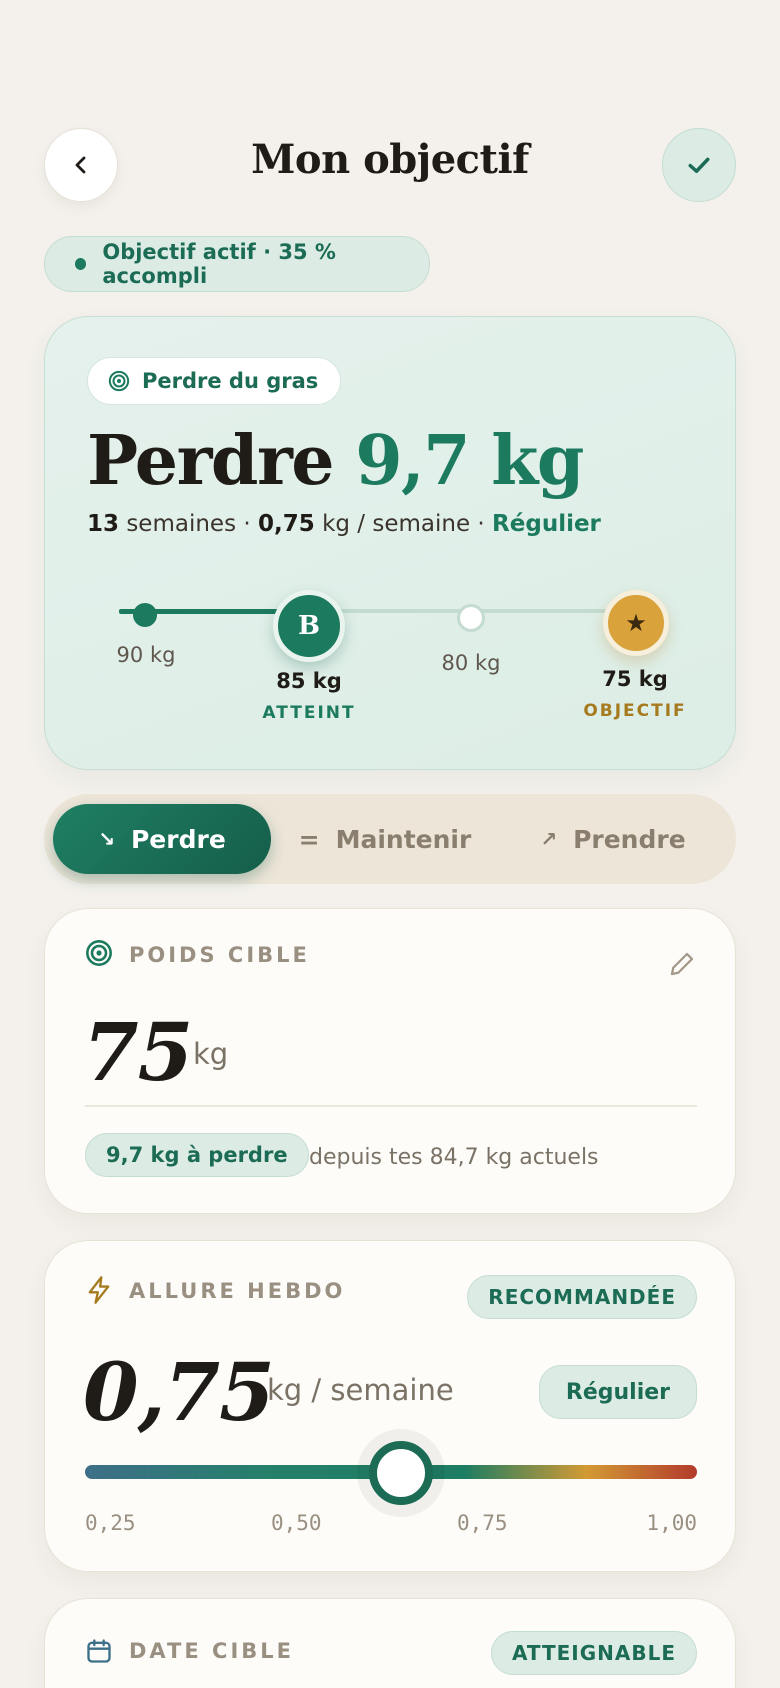 This screenshot has height=1688, width=780. What do you see at coordinates (219, 955) in the screenshot?
I see `target-weight-label: POIDS CIBLE` at bounding box center [219, 955].